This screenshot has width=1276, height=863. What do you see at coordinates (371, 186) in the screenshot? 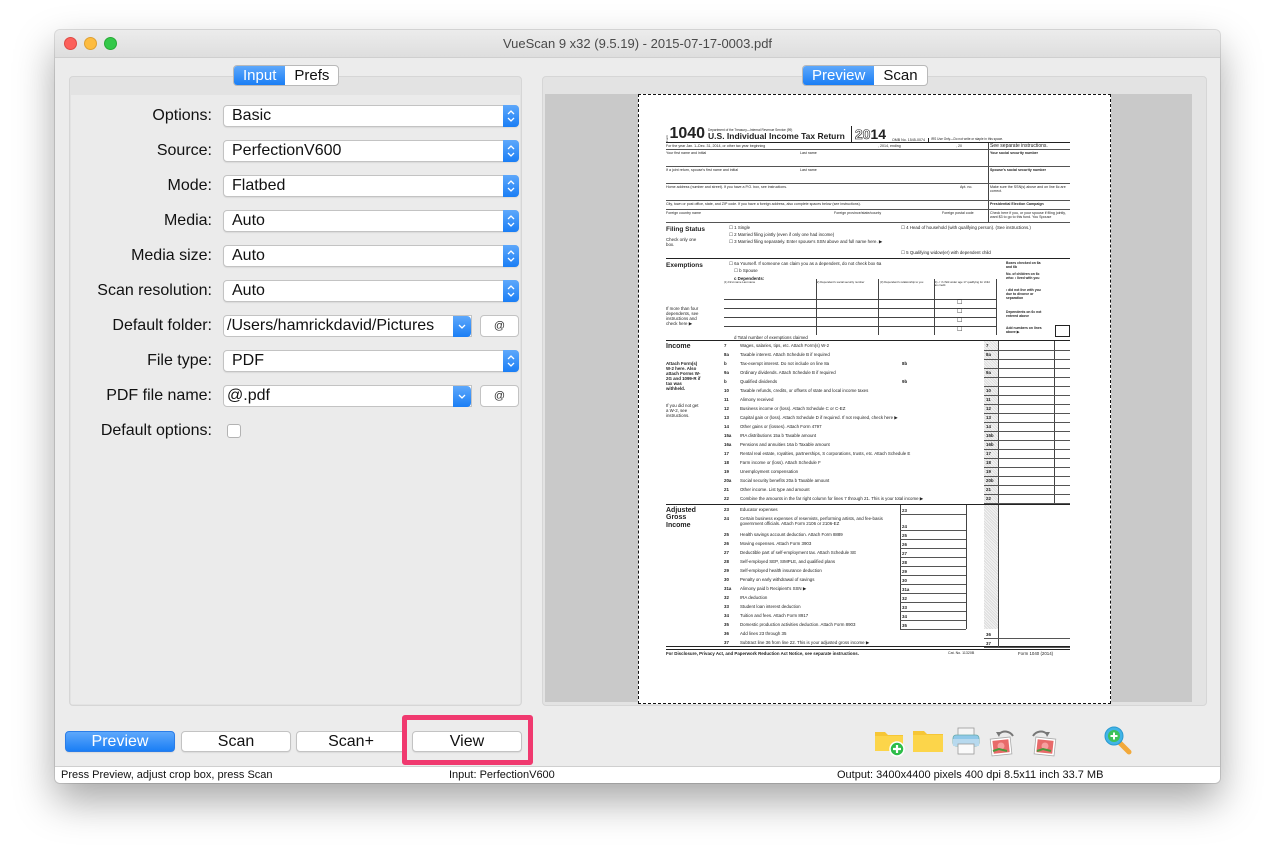
I see `mode-select: Flatbed` at bounding box center [371, 186].